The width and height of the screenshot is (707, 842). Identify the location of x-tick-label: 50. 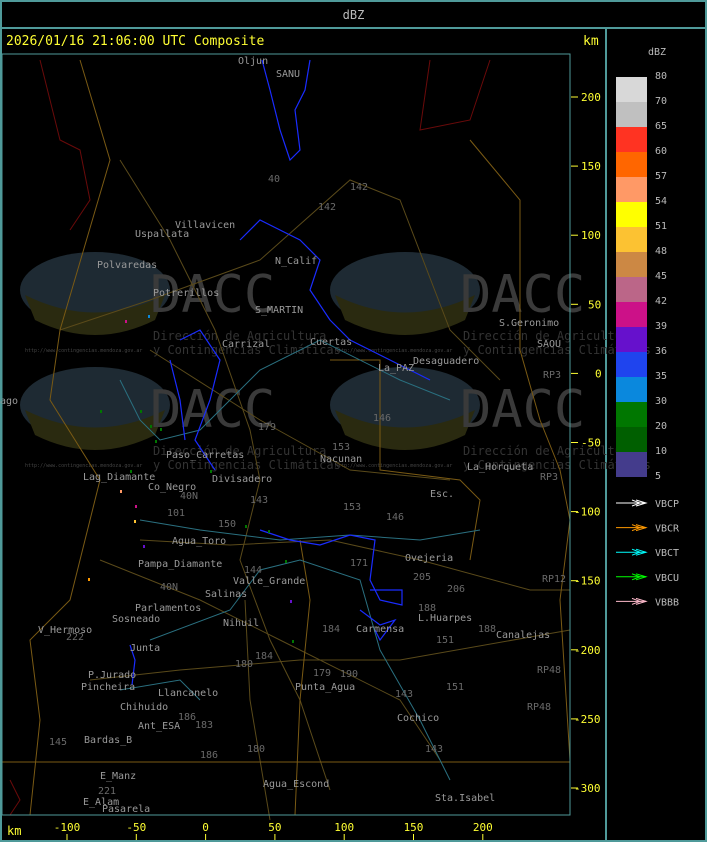
(274, 827).